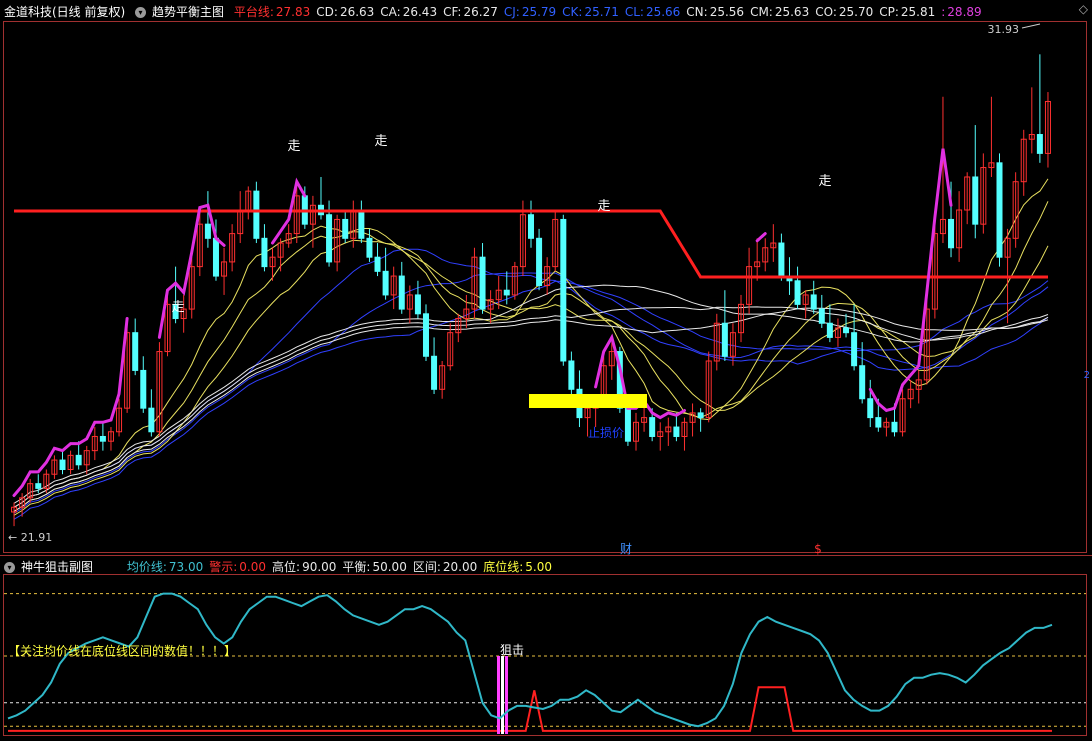 The width and height of the screenshot is (1092, 741). What do you see at coordinates (186, 567) in the screenshot?
I see `indicator-value: 73.00` at bounding box center [186, 567].